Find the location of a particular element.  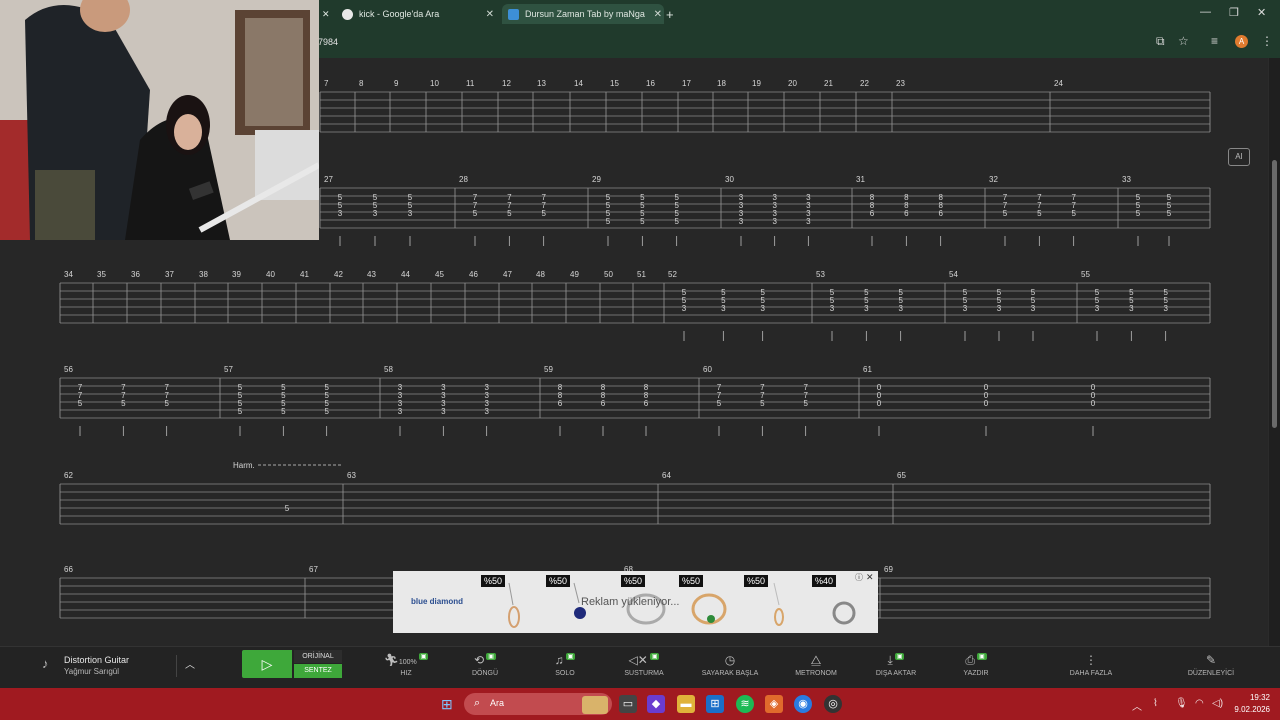

tab-close-icon: ✕ is located at coordinates (327, 14).